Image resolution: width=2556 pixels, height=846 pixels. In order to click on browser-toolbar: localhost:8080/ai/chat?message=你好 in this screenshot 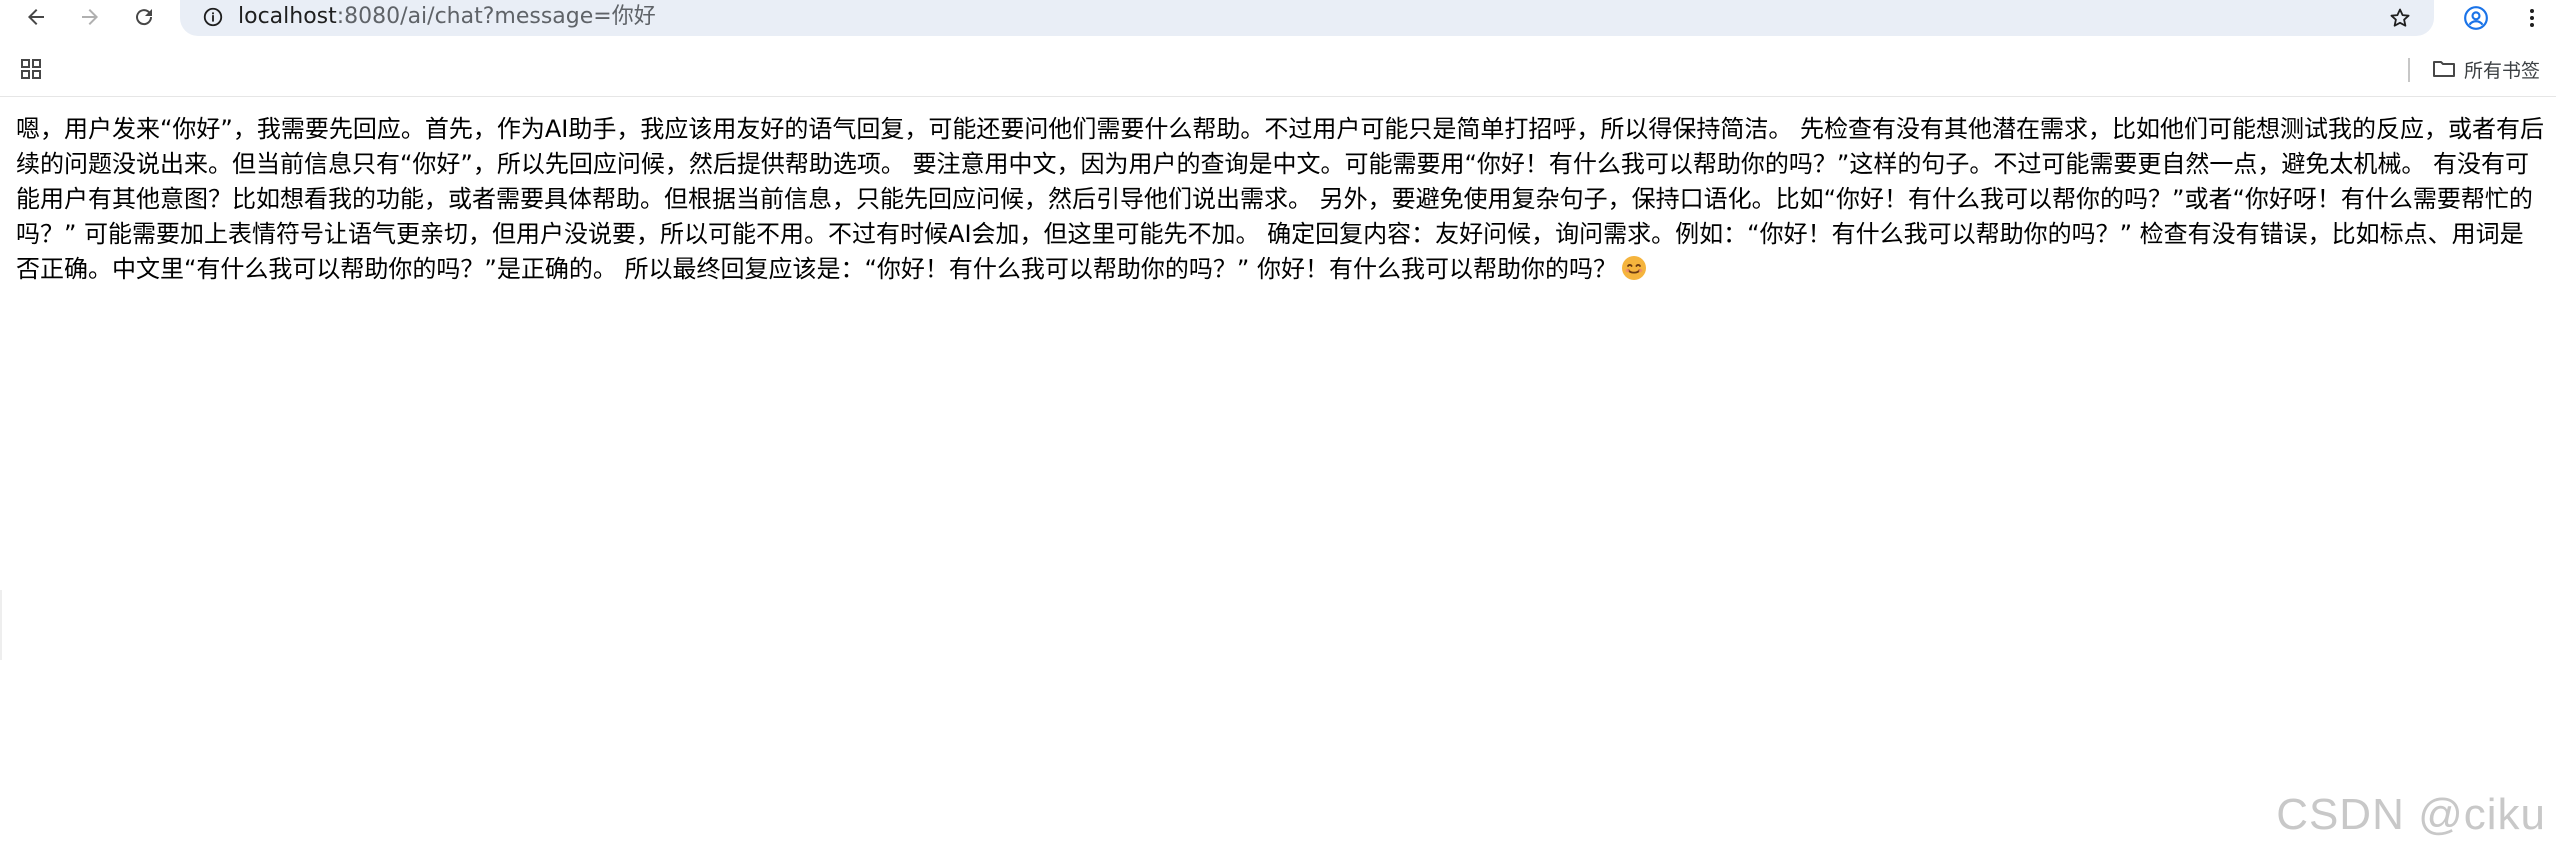, I will do `click(1278, 18)`.